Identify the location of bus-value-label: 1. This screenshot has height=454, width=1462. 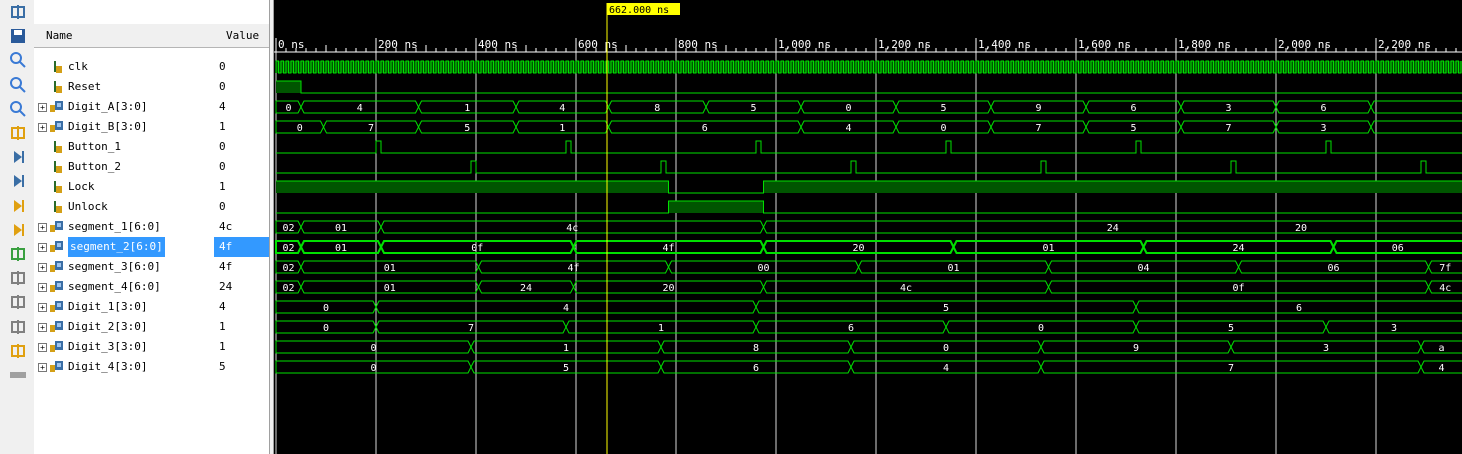
(566, 348).